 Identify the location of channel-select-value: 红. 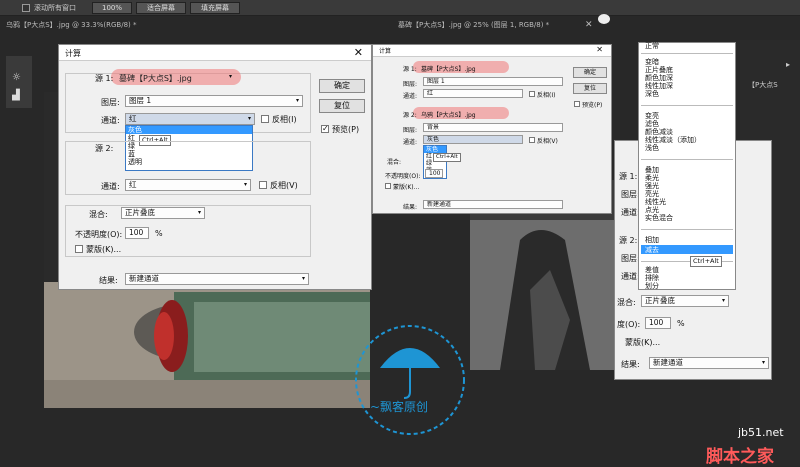
(430, 93).